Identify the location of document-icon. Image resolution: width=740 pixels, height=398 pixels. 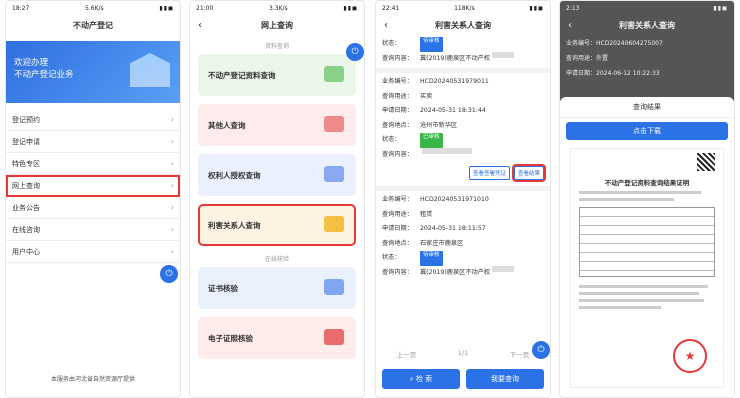
(334, 224).